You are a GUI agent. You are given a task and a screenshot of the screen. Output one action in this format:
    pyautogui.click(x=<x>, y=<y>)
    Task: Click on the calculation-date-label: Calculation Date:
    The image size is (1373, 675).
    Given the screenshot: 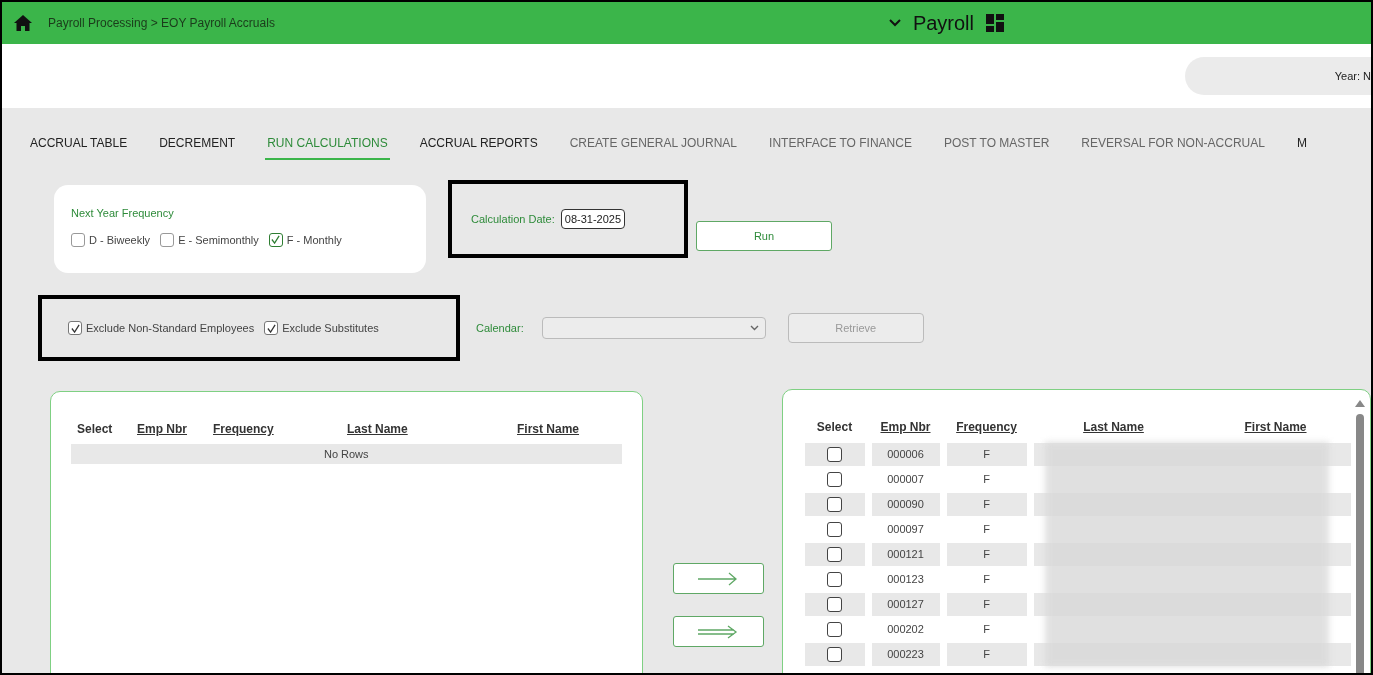 What is the action you would take?
    pyautogui.click(x=513, y=219)
    